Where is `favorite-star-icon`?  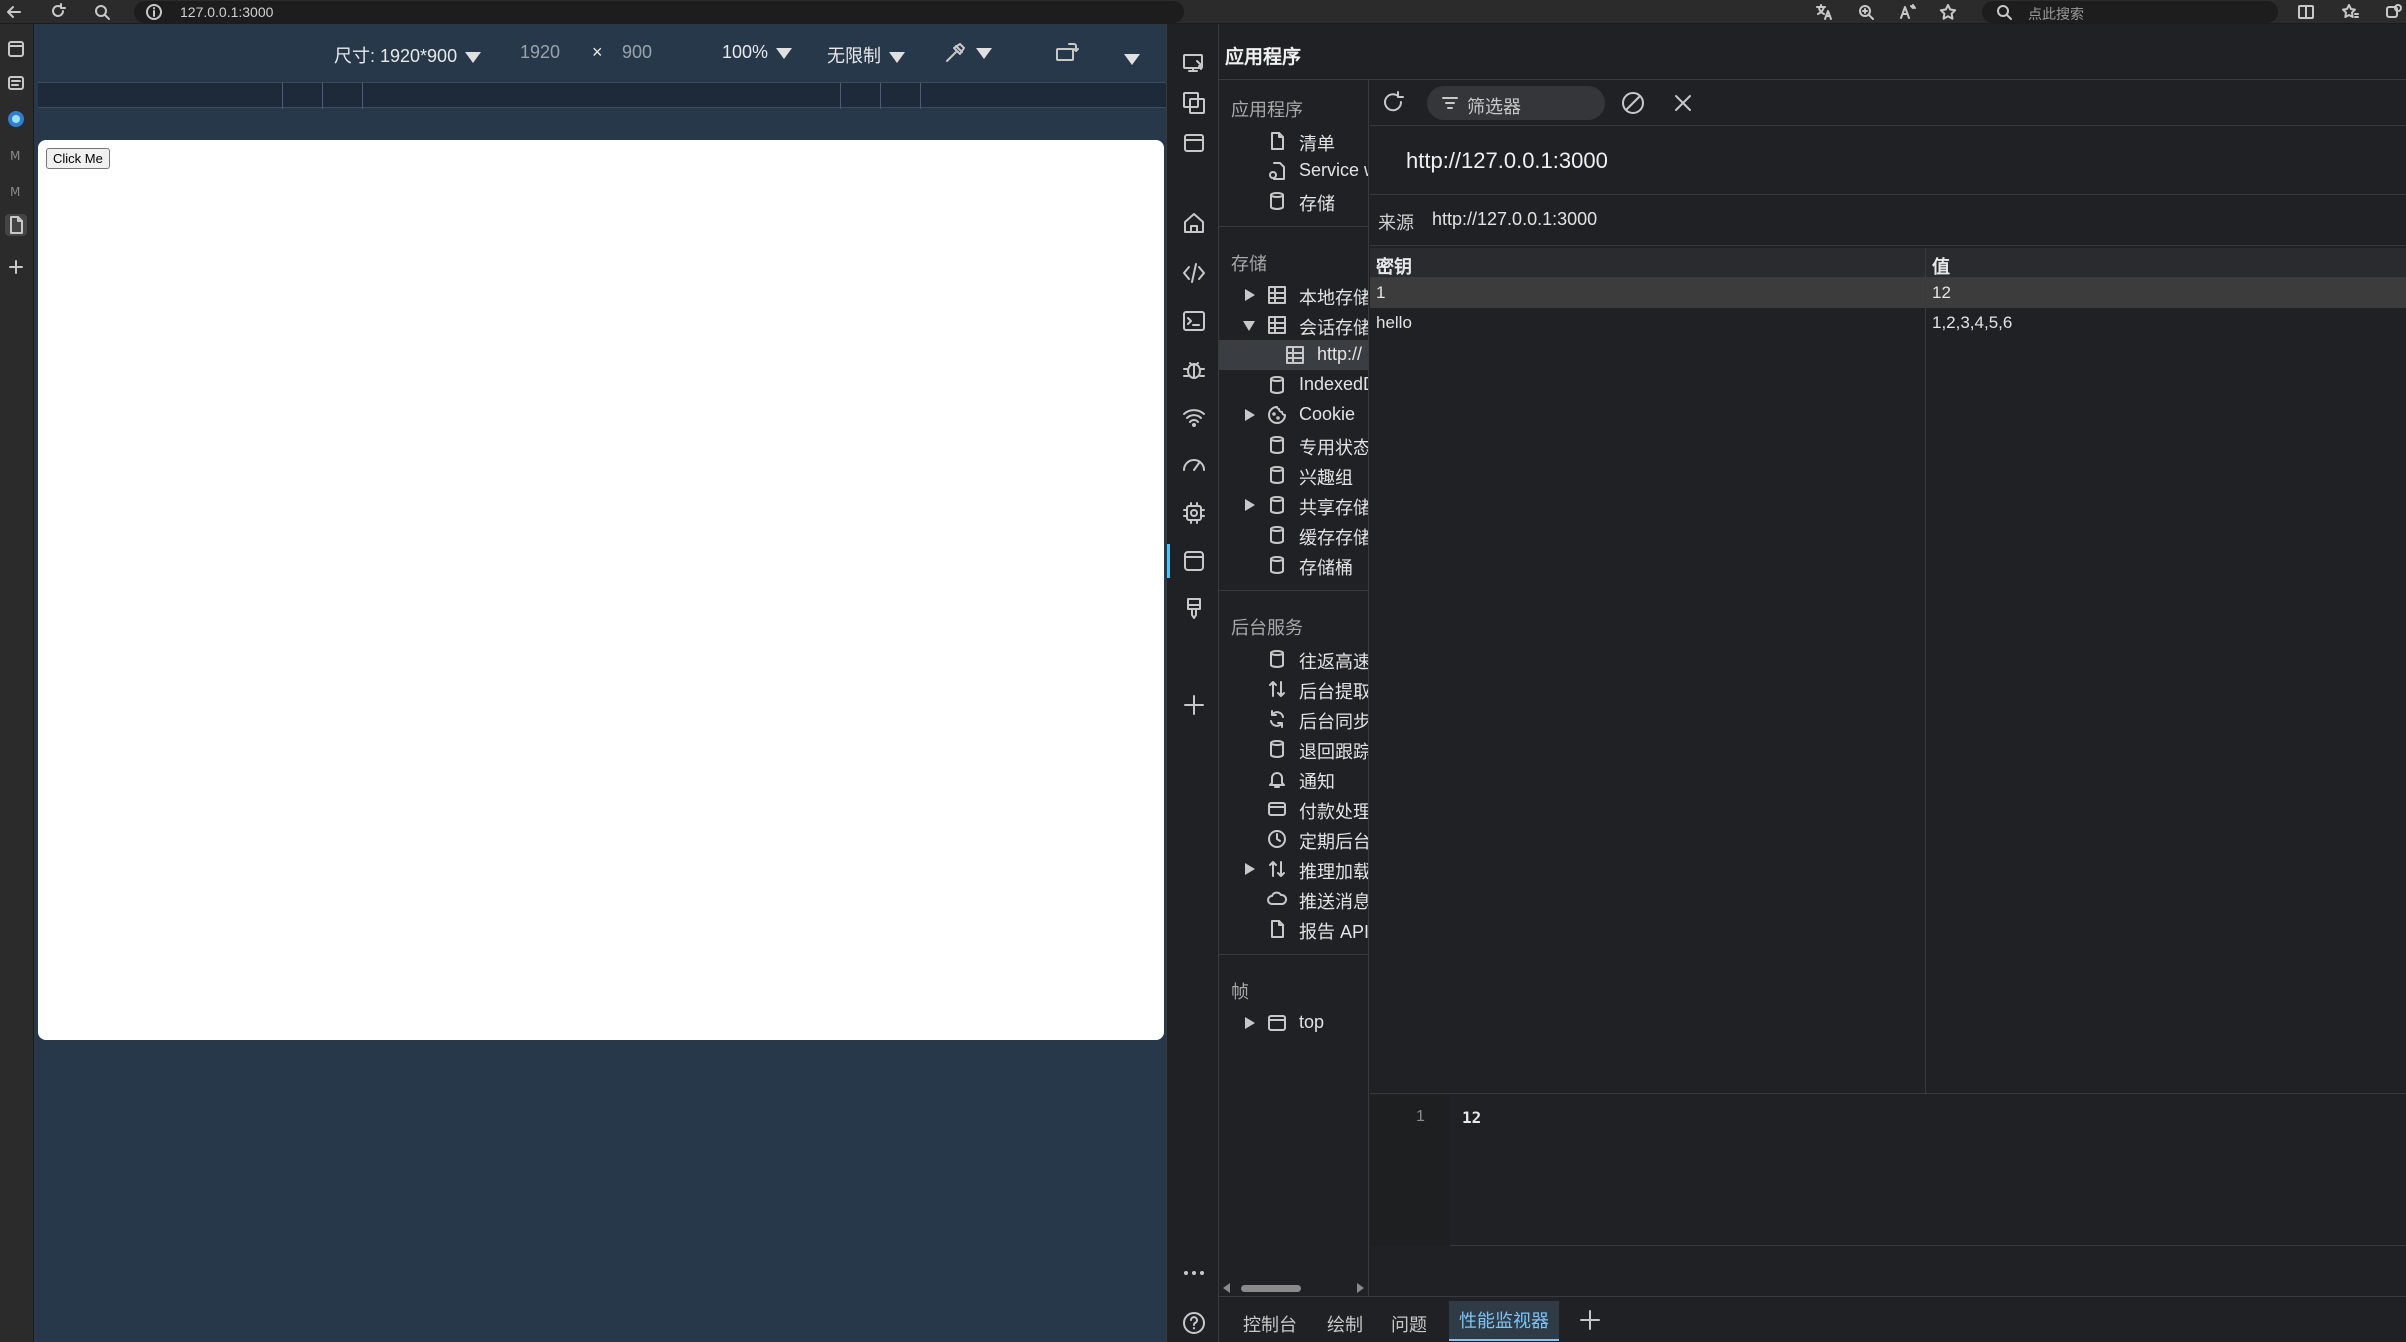 favorite-star-icon is located at coordinates (1948, 12).